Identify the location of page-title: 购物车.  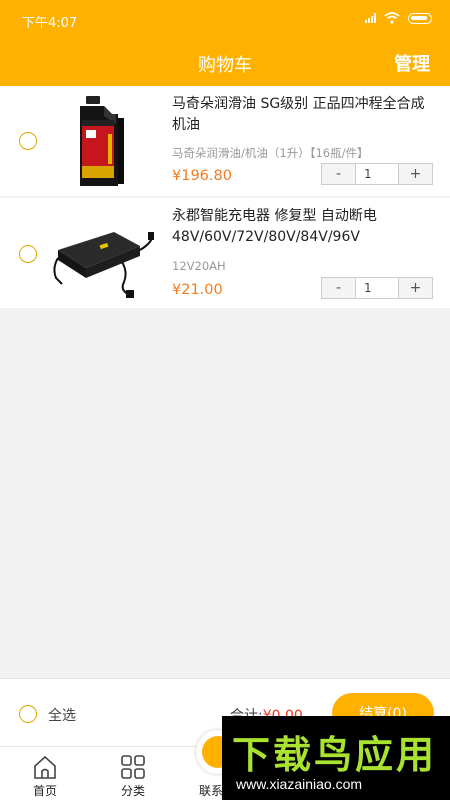
(225, 65).